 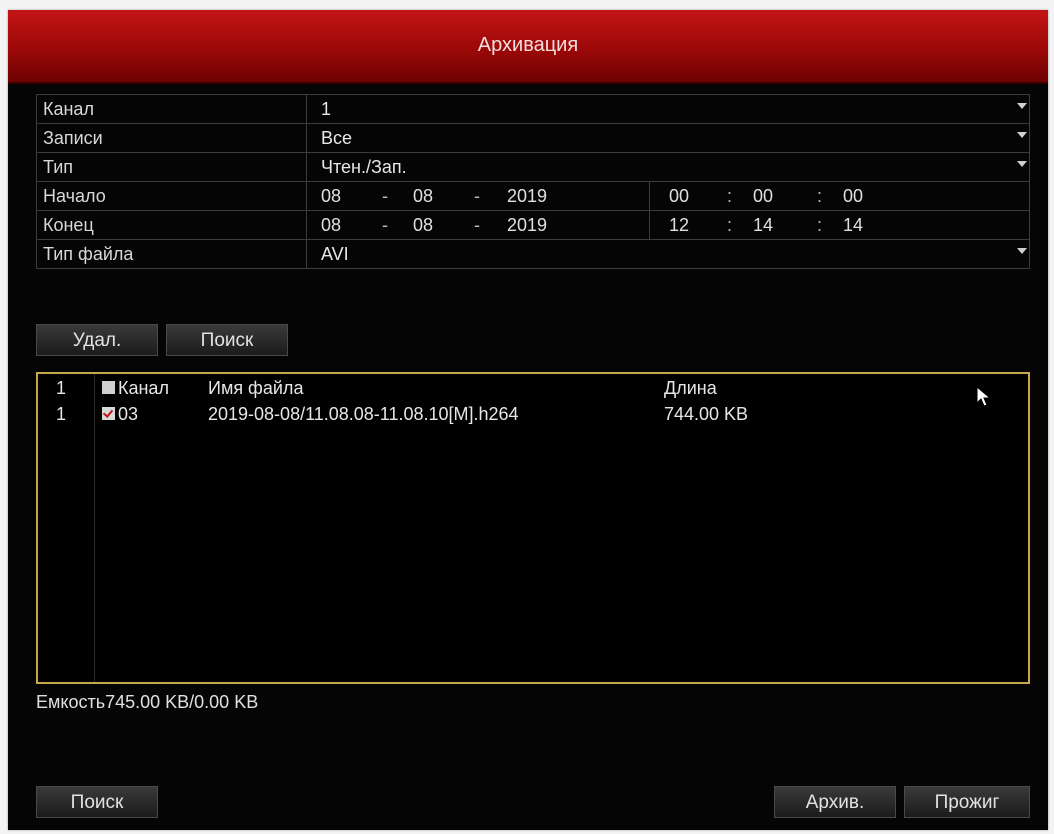 I want to click on dialog-title: Архивация, so click(x=528, y=45).